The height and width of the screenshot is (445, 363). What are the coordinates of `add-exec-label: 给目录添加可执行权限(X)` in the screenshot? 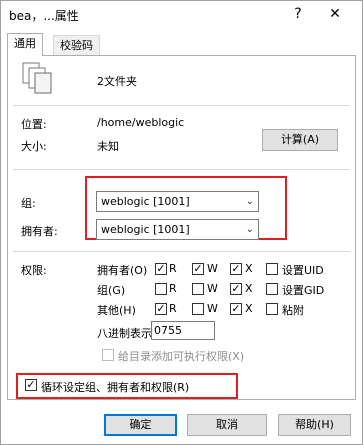 It's located at (181, 356).